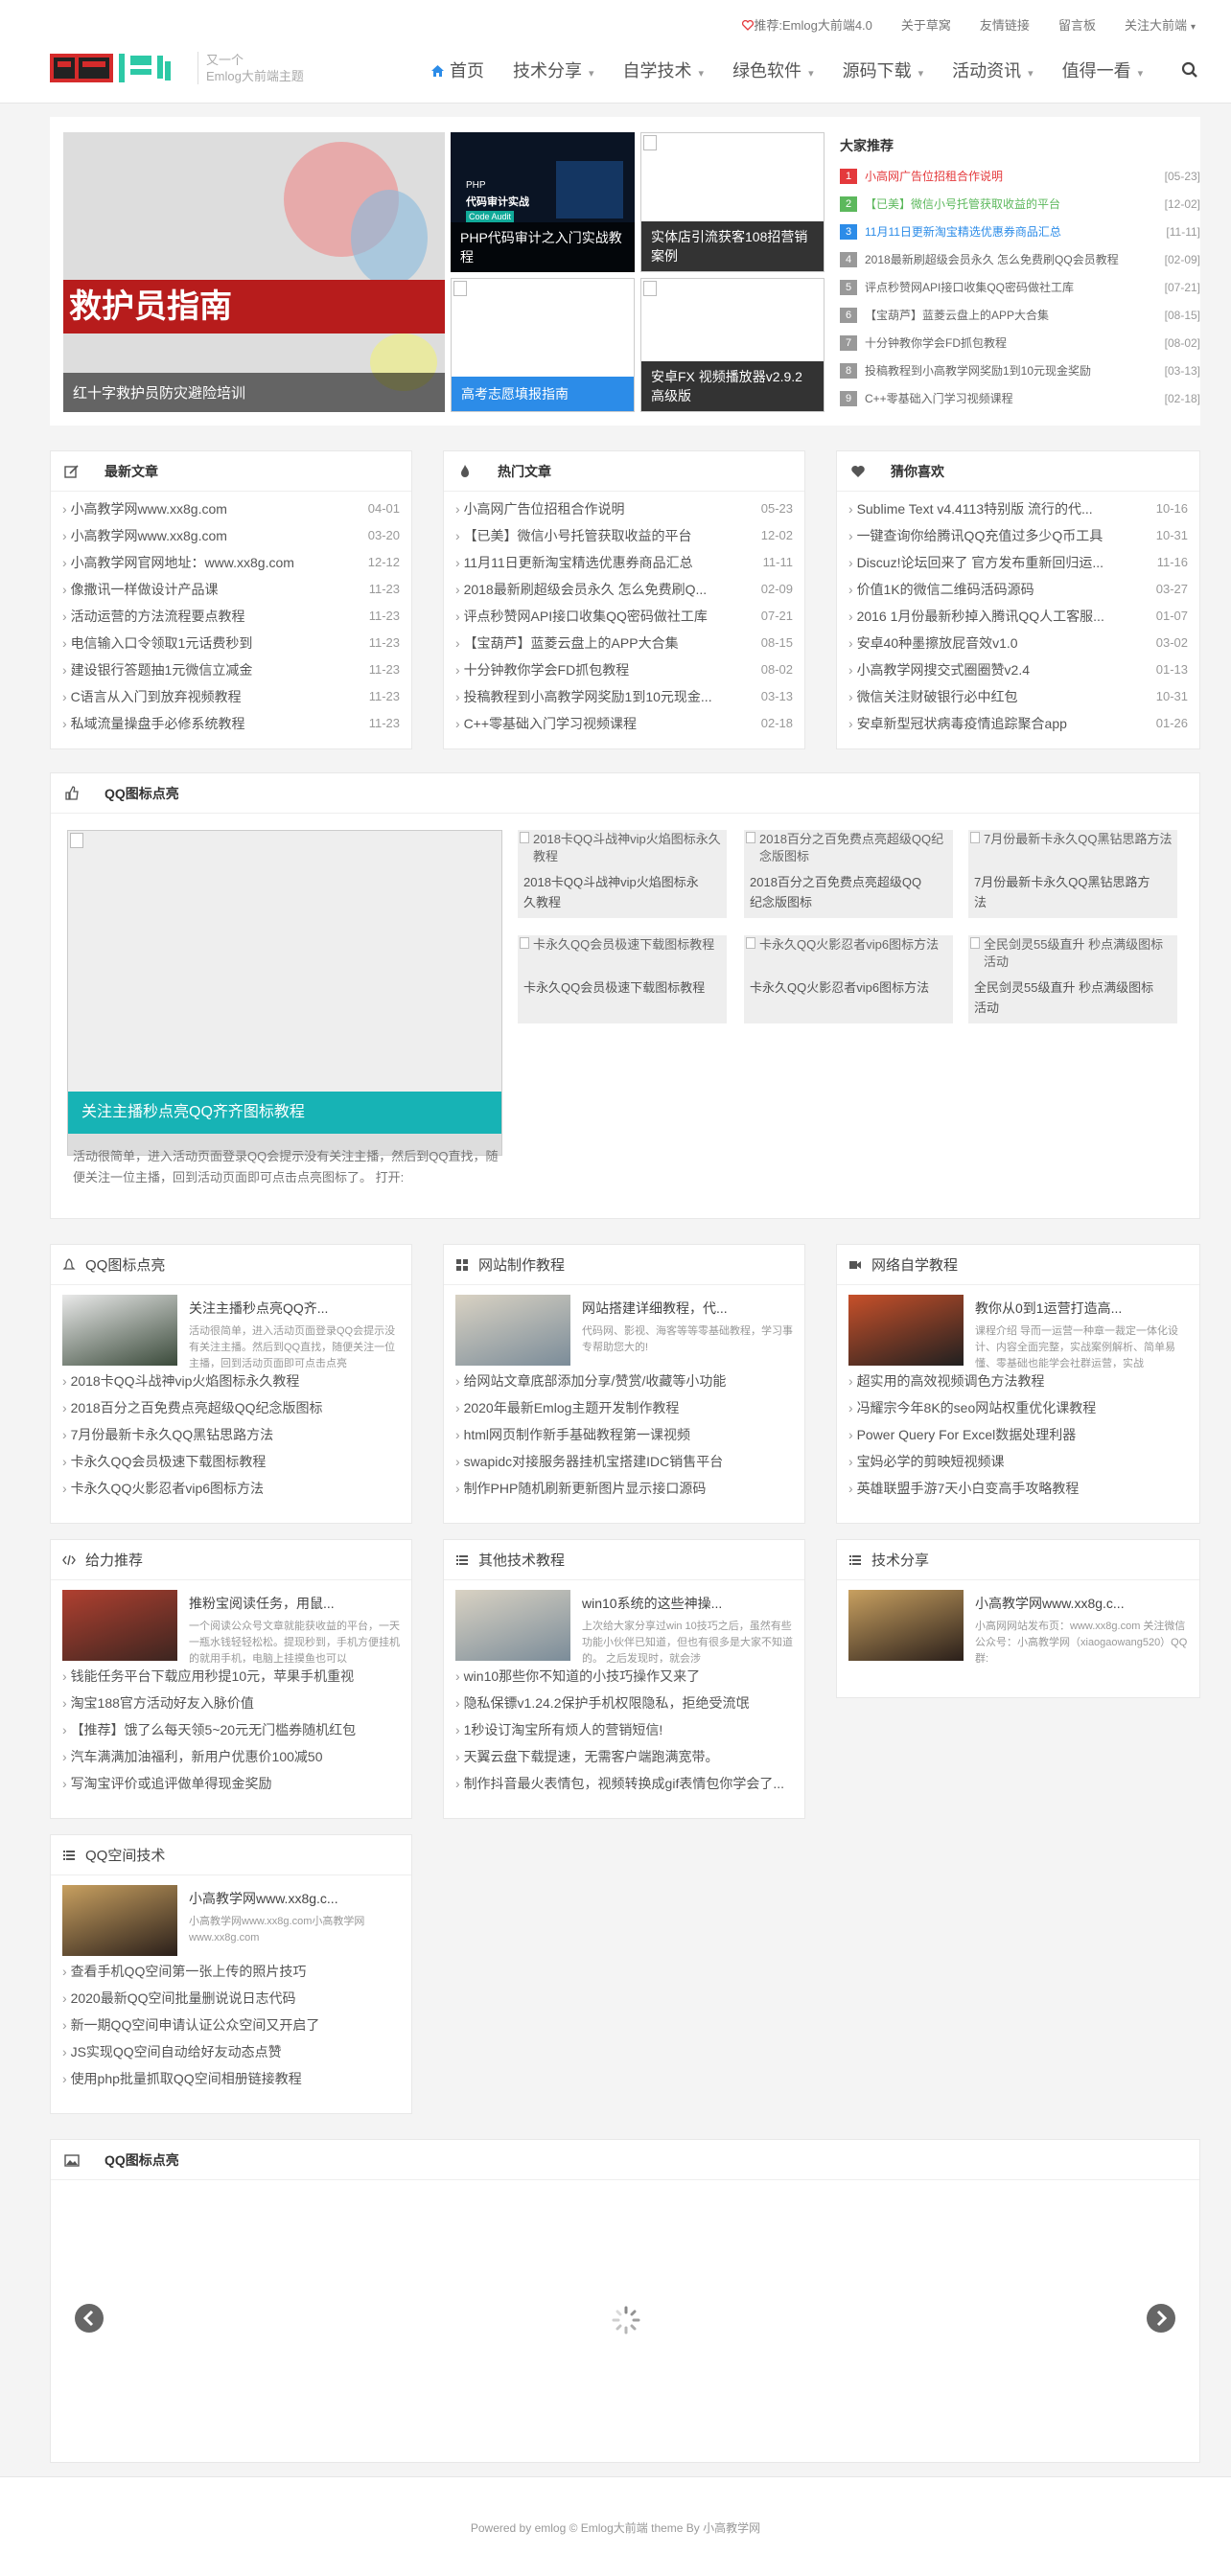  I want to click on nav-worth-seeing: 值得一看 ▾, so click(1103, 70).